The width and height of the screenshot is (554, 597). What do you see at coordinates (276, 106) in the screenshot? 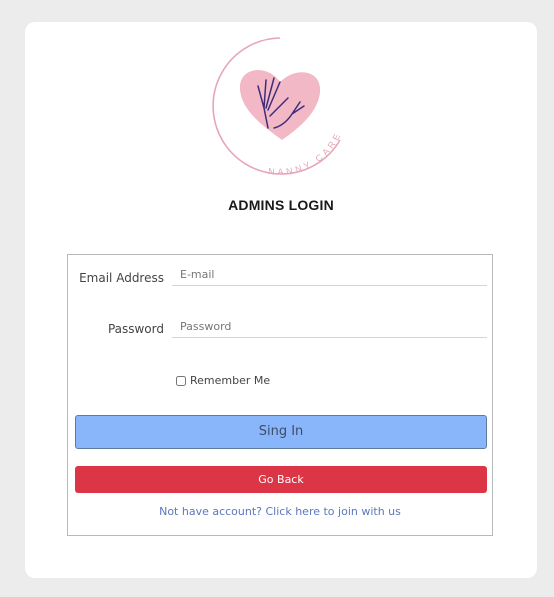
I see `nanny-care-logo: NANNY CARE` at bounding box center [276, 106].